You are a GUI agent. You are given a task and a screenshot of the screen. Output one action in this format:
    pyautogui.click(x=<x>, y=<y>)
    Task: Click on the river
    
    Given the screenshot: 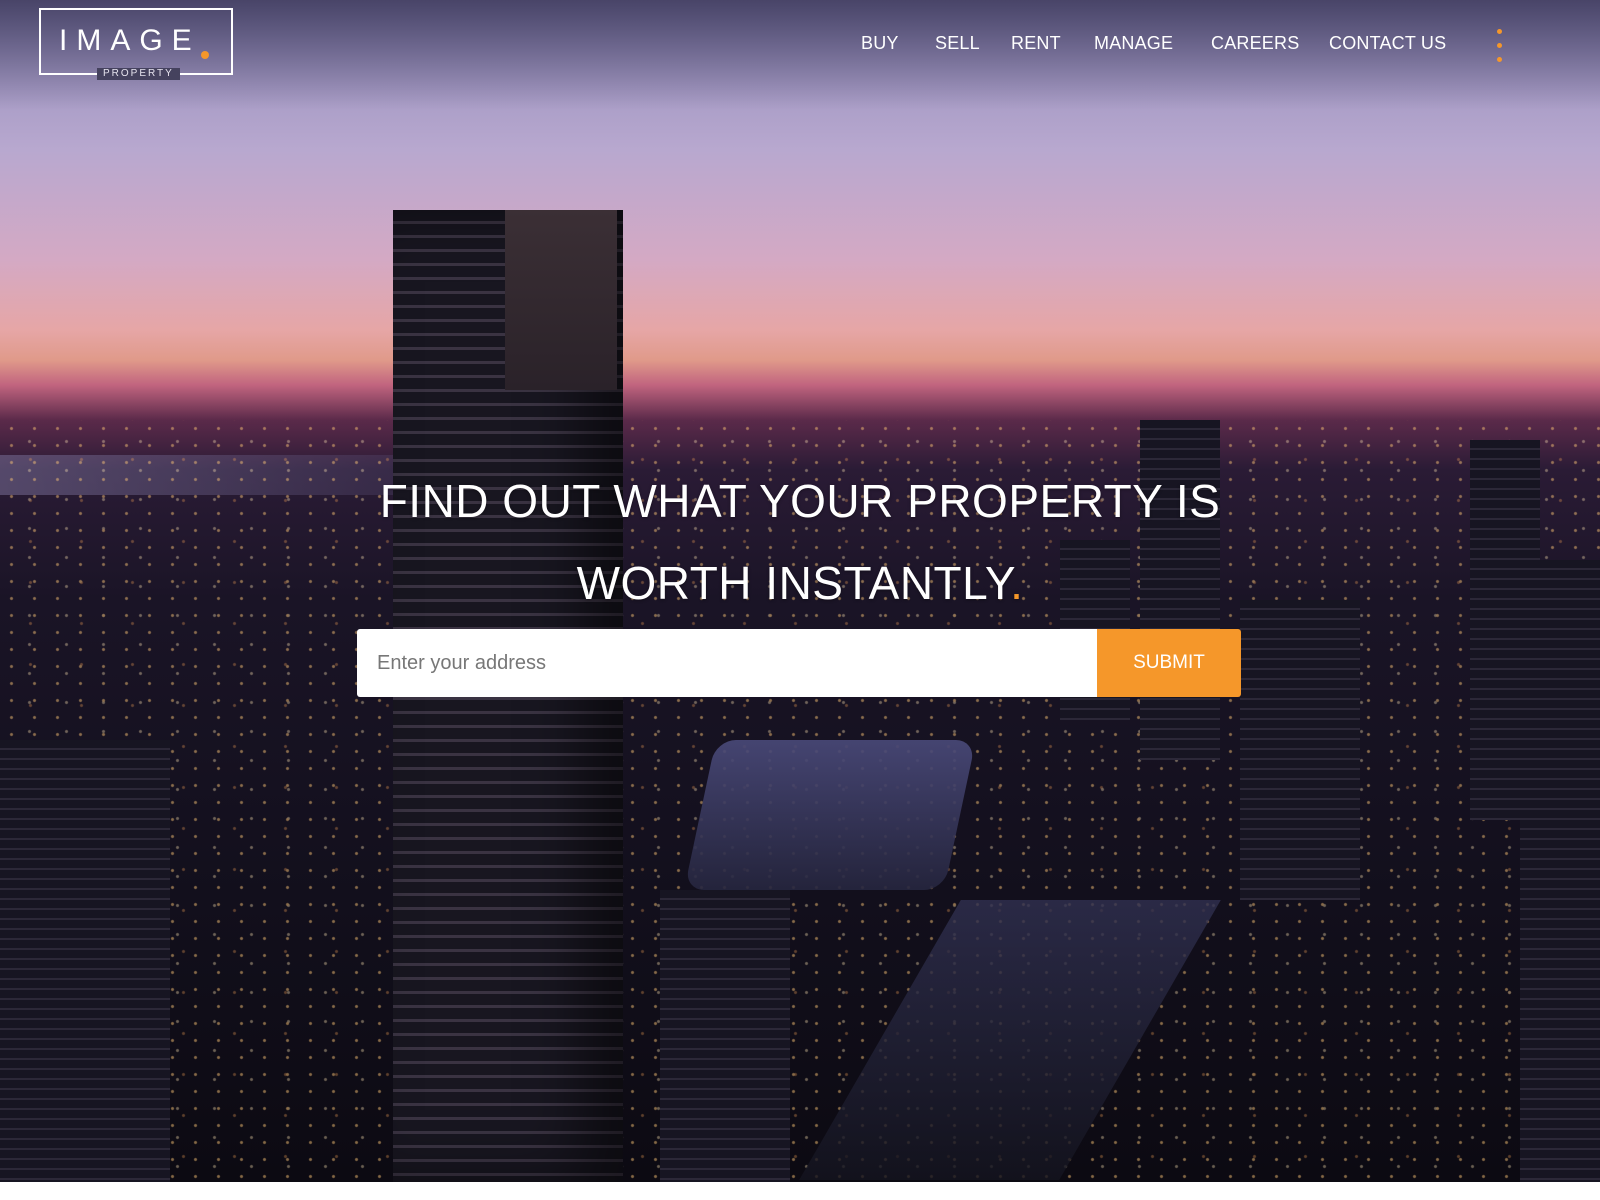 What is the action you would take?
    pyautogui.click(x=830, y=815)
    